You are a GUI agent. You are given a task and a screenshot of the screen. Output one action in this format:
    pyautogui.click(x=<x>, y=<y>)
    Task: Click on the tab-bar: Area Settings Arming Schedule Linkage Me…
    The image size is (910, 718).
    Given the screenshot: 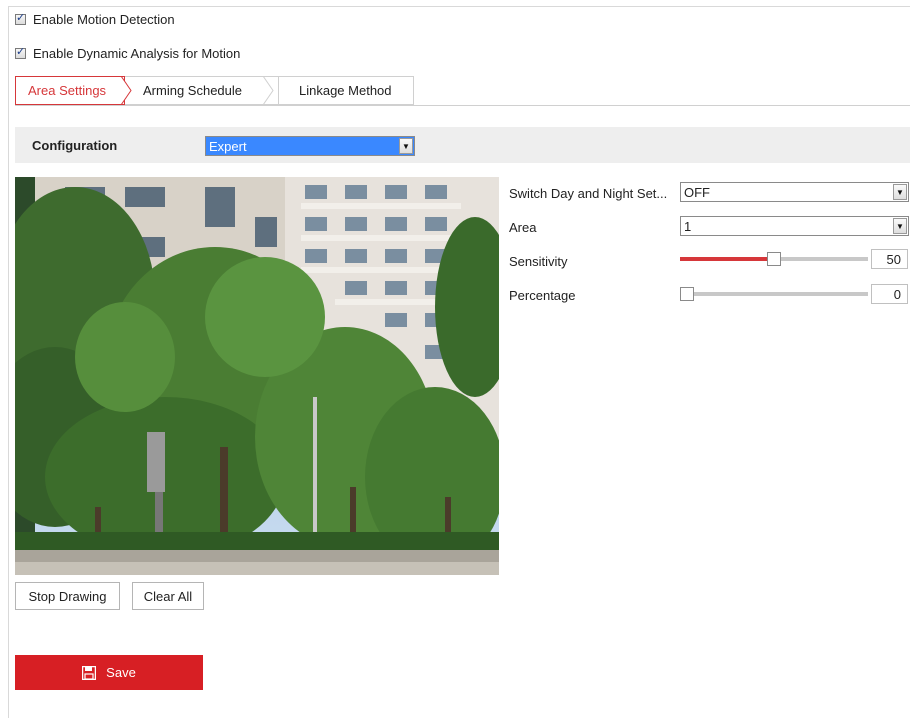 What is the action you would take?
    pyautogui.click(x=214, y=90)
    